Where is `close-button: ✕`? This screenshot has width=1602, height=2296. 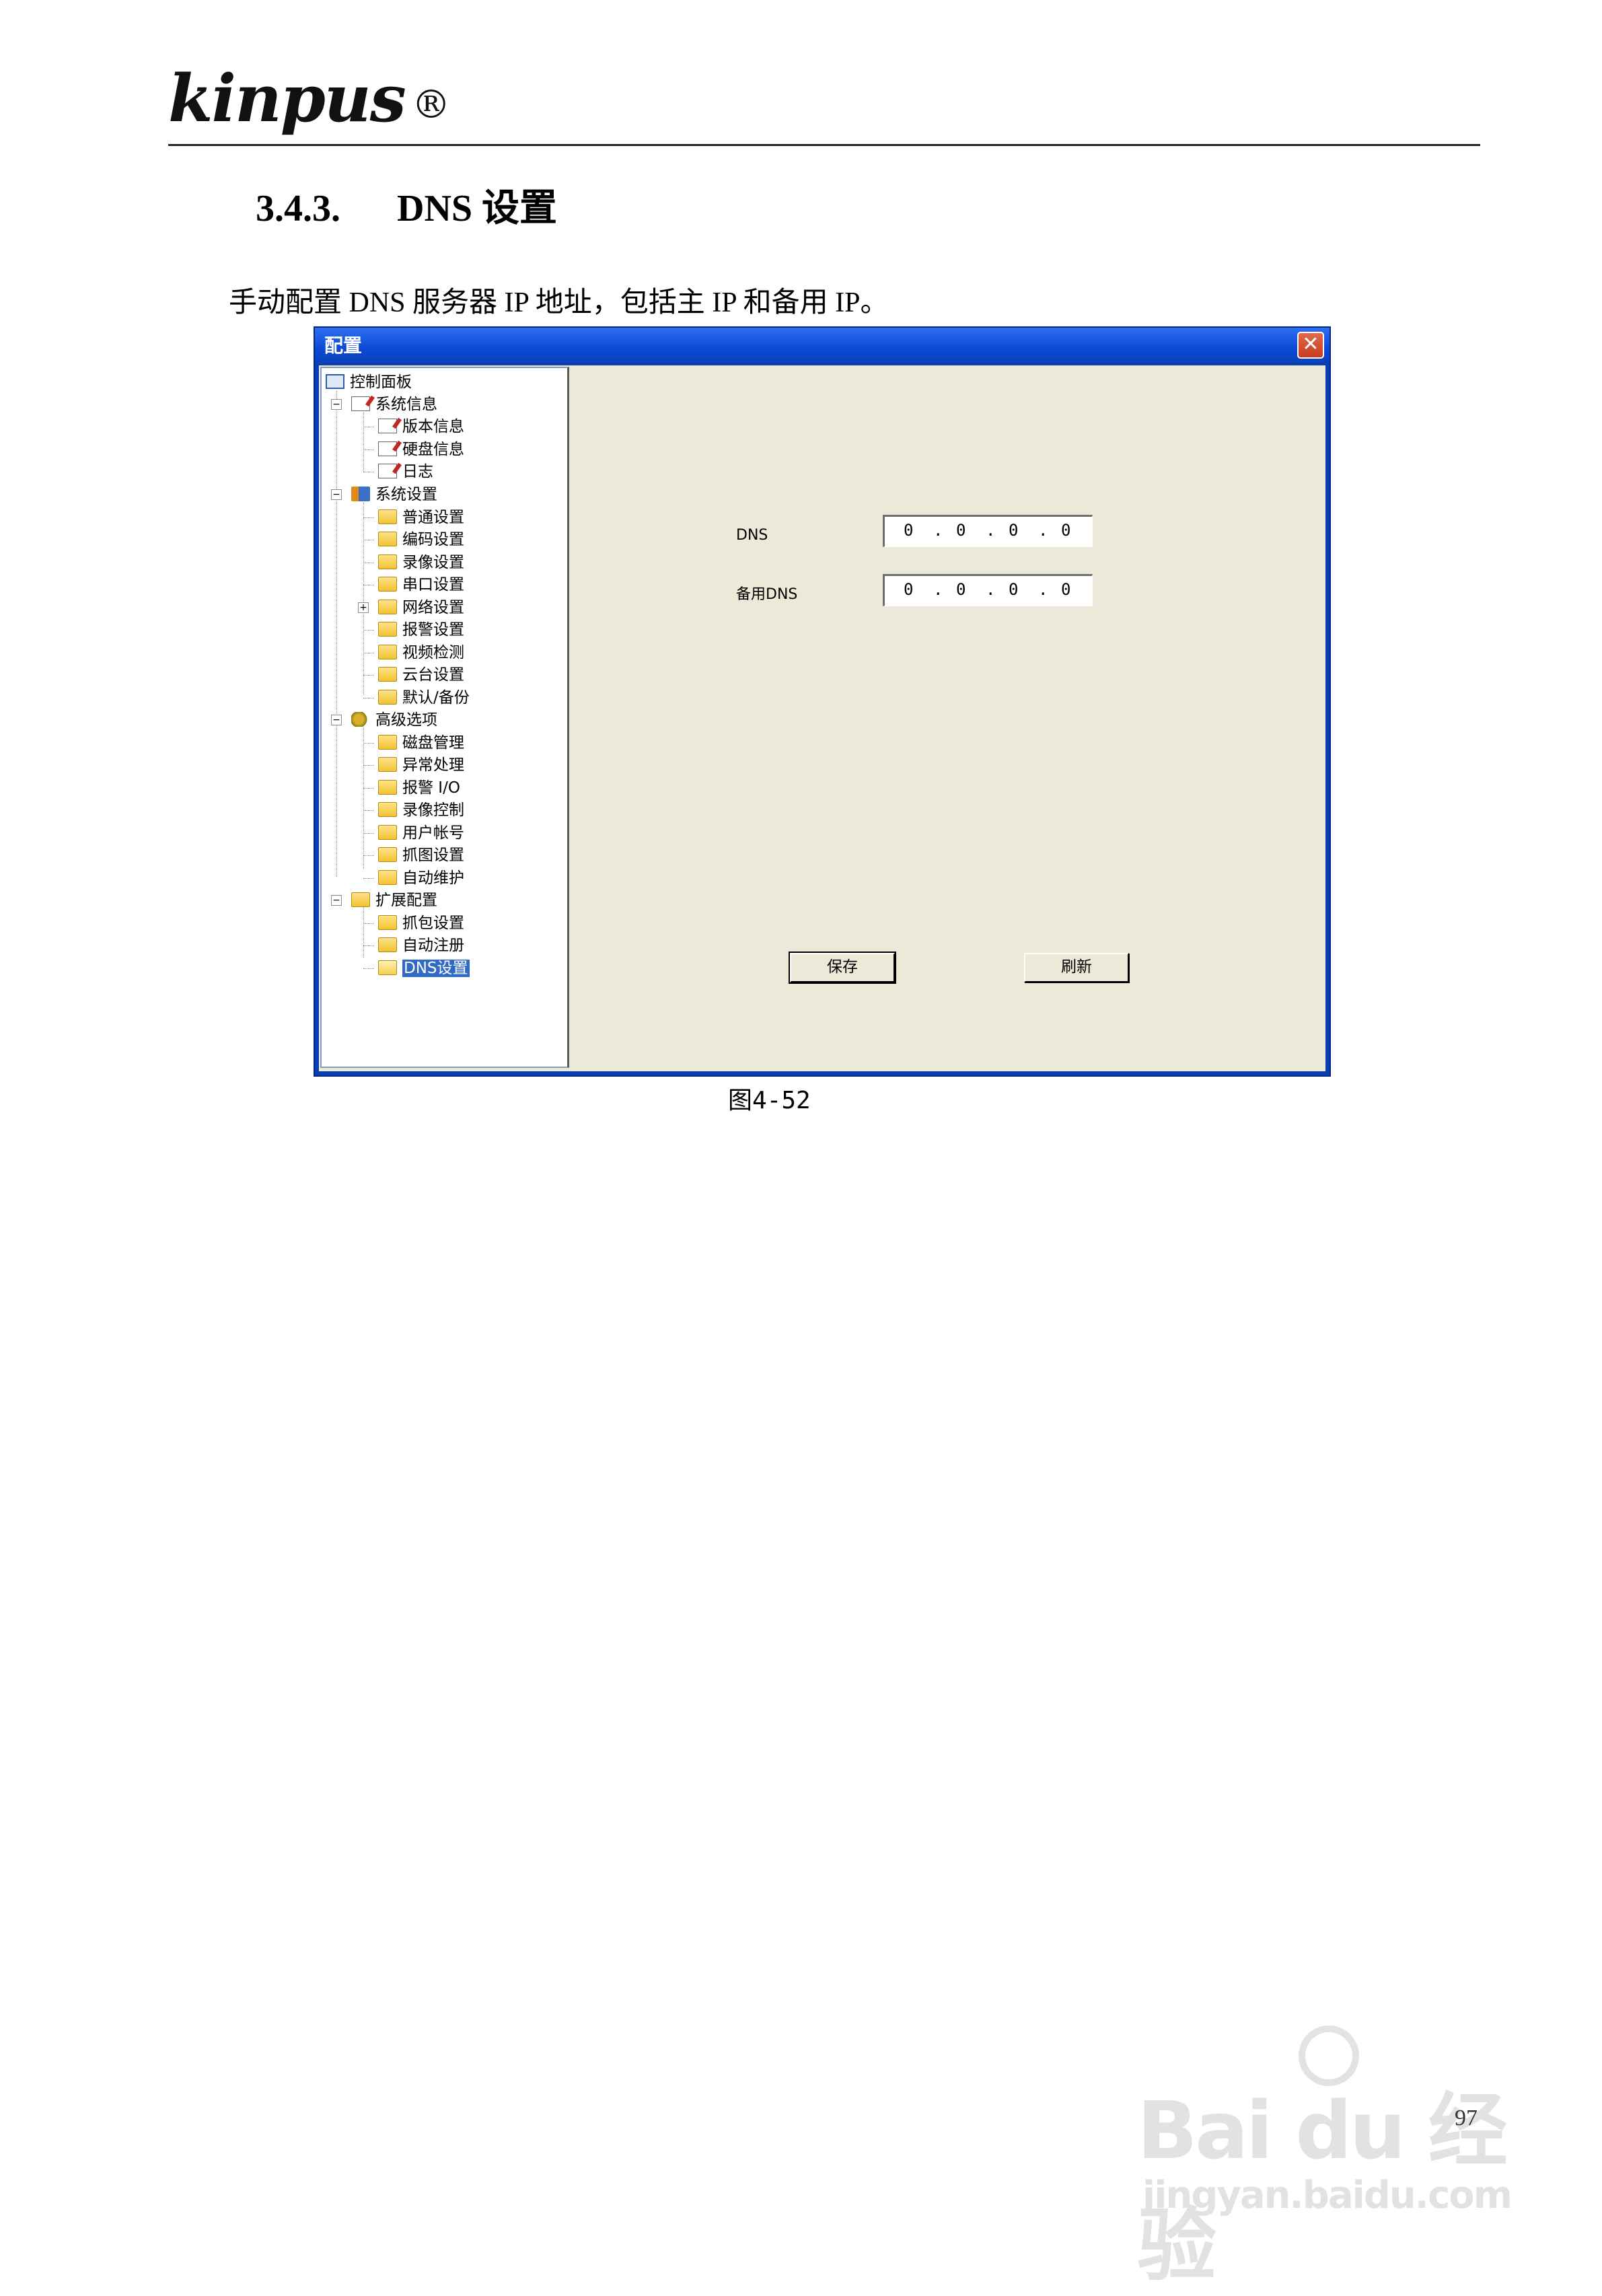 close-button: ✕ is located at coordinates (1310, 345).